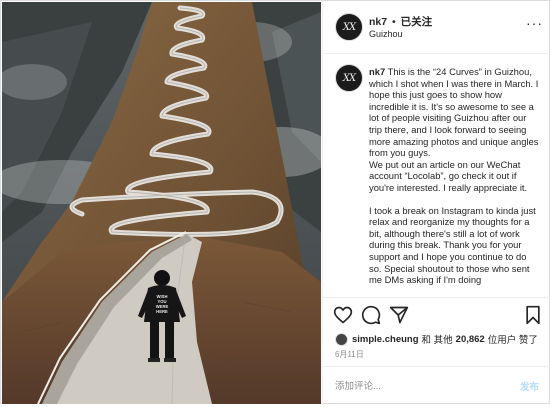 The height and width of the screenshot is (407, 550). What do you see at coordinates (162, 311) in the screenshot?
I see `hoodie-text-4: HERE` at bounding box center [162, 311].